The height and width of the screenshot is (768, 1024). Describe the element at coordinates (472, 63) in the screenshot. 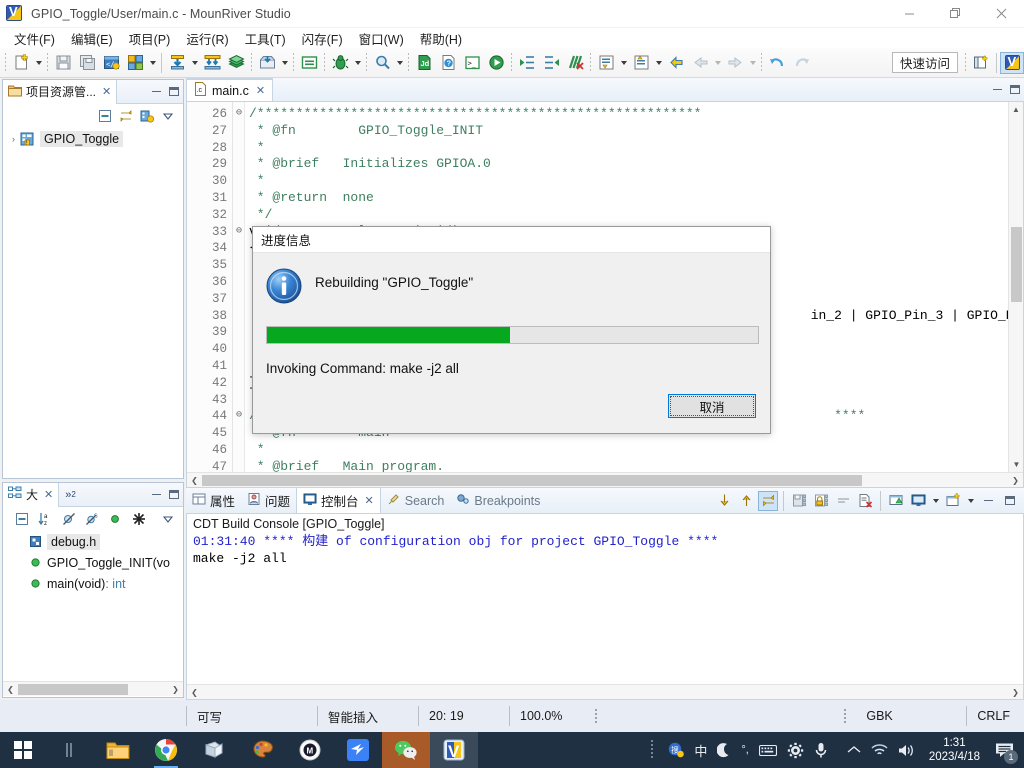

I see `console-icon: >_` at that location.